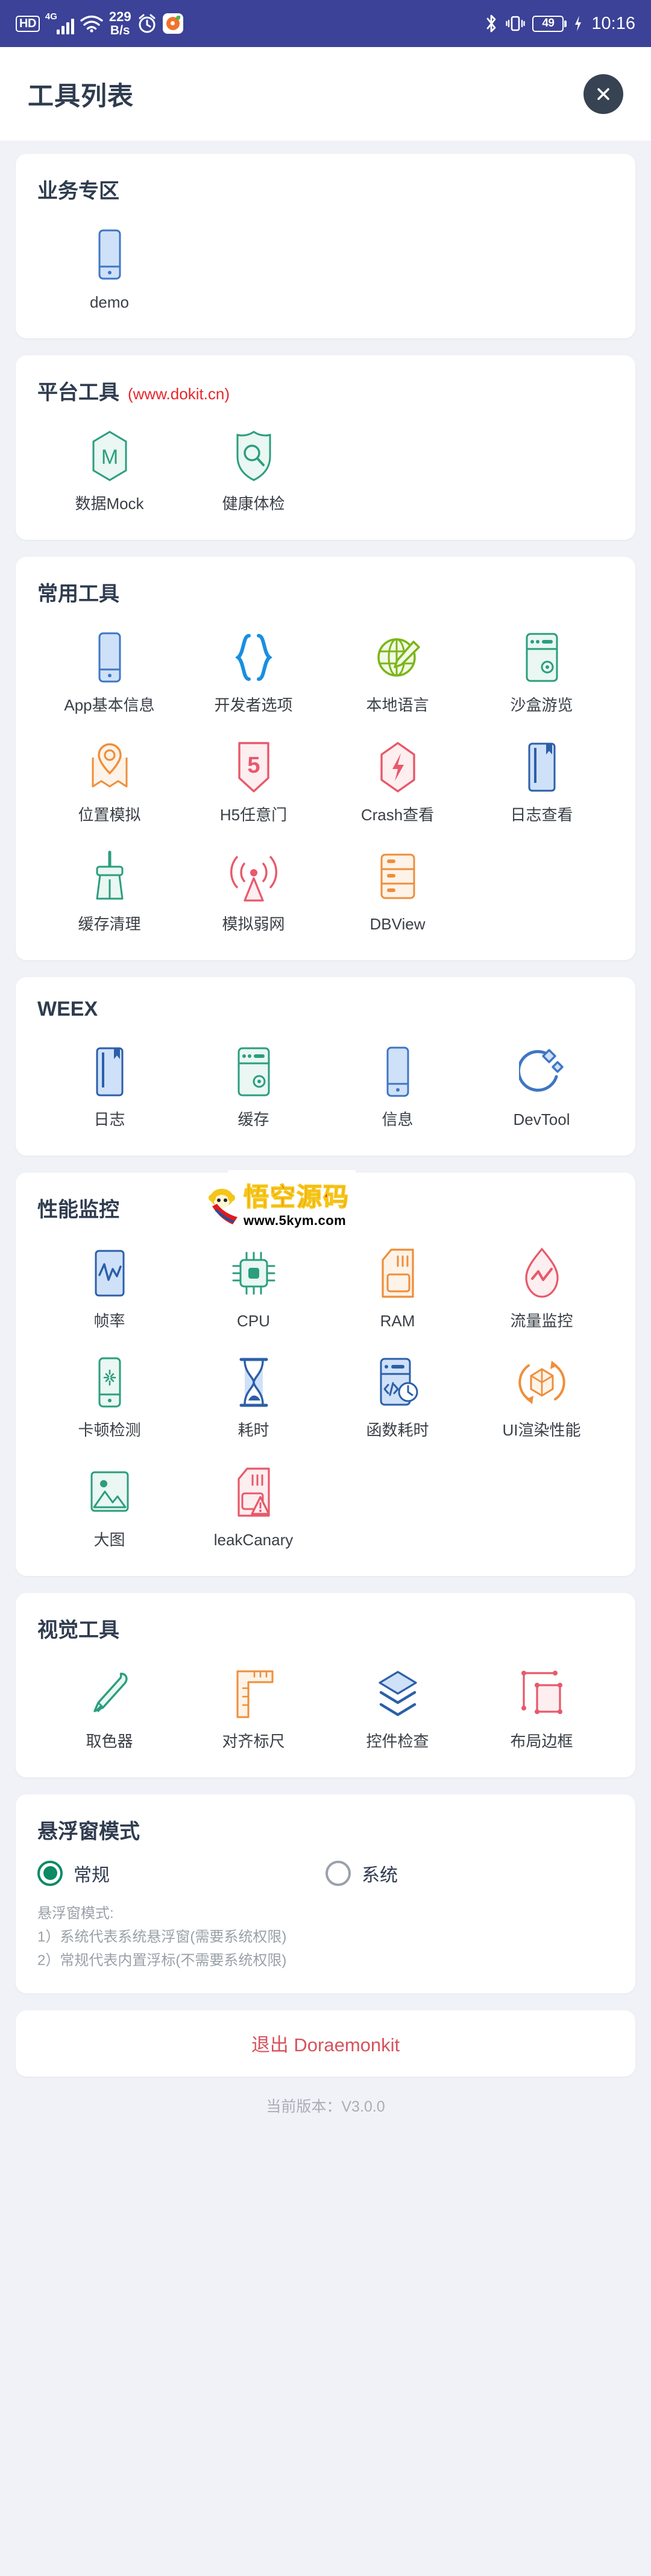 The image size is (651, 2576). I want to click on tool-label: 位置模拟, so click(109, 814).